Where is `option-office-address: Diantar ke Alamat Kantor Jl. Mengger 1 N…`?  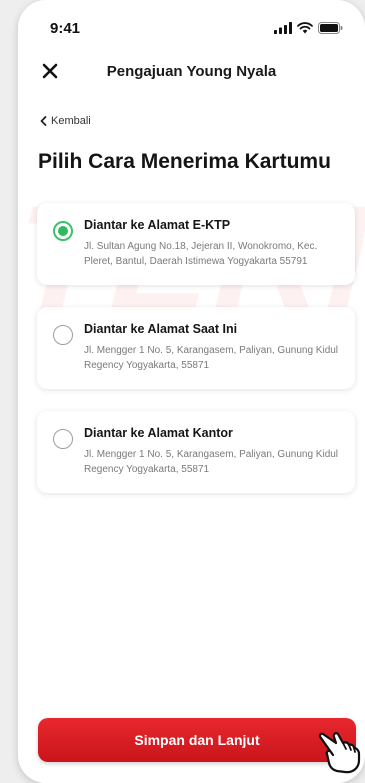
option-office-address: Diantar ke Alamat Kantor Jl. Mengger 1 N… is located at coordinates (196, 452).